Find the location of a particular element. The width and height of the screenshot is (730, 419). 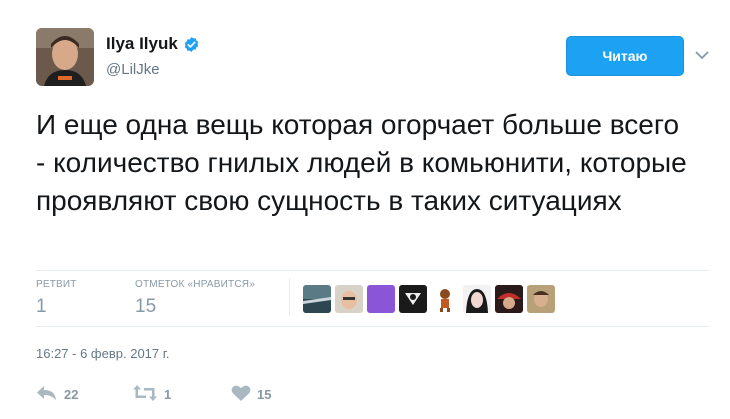

avatar-image is located at coordinates (65, 57).